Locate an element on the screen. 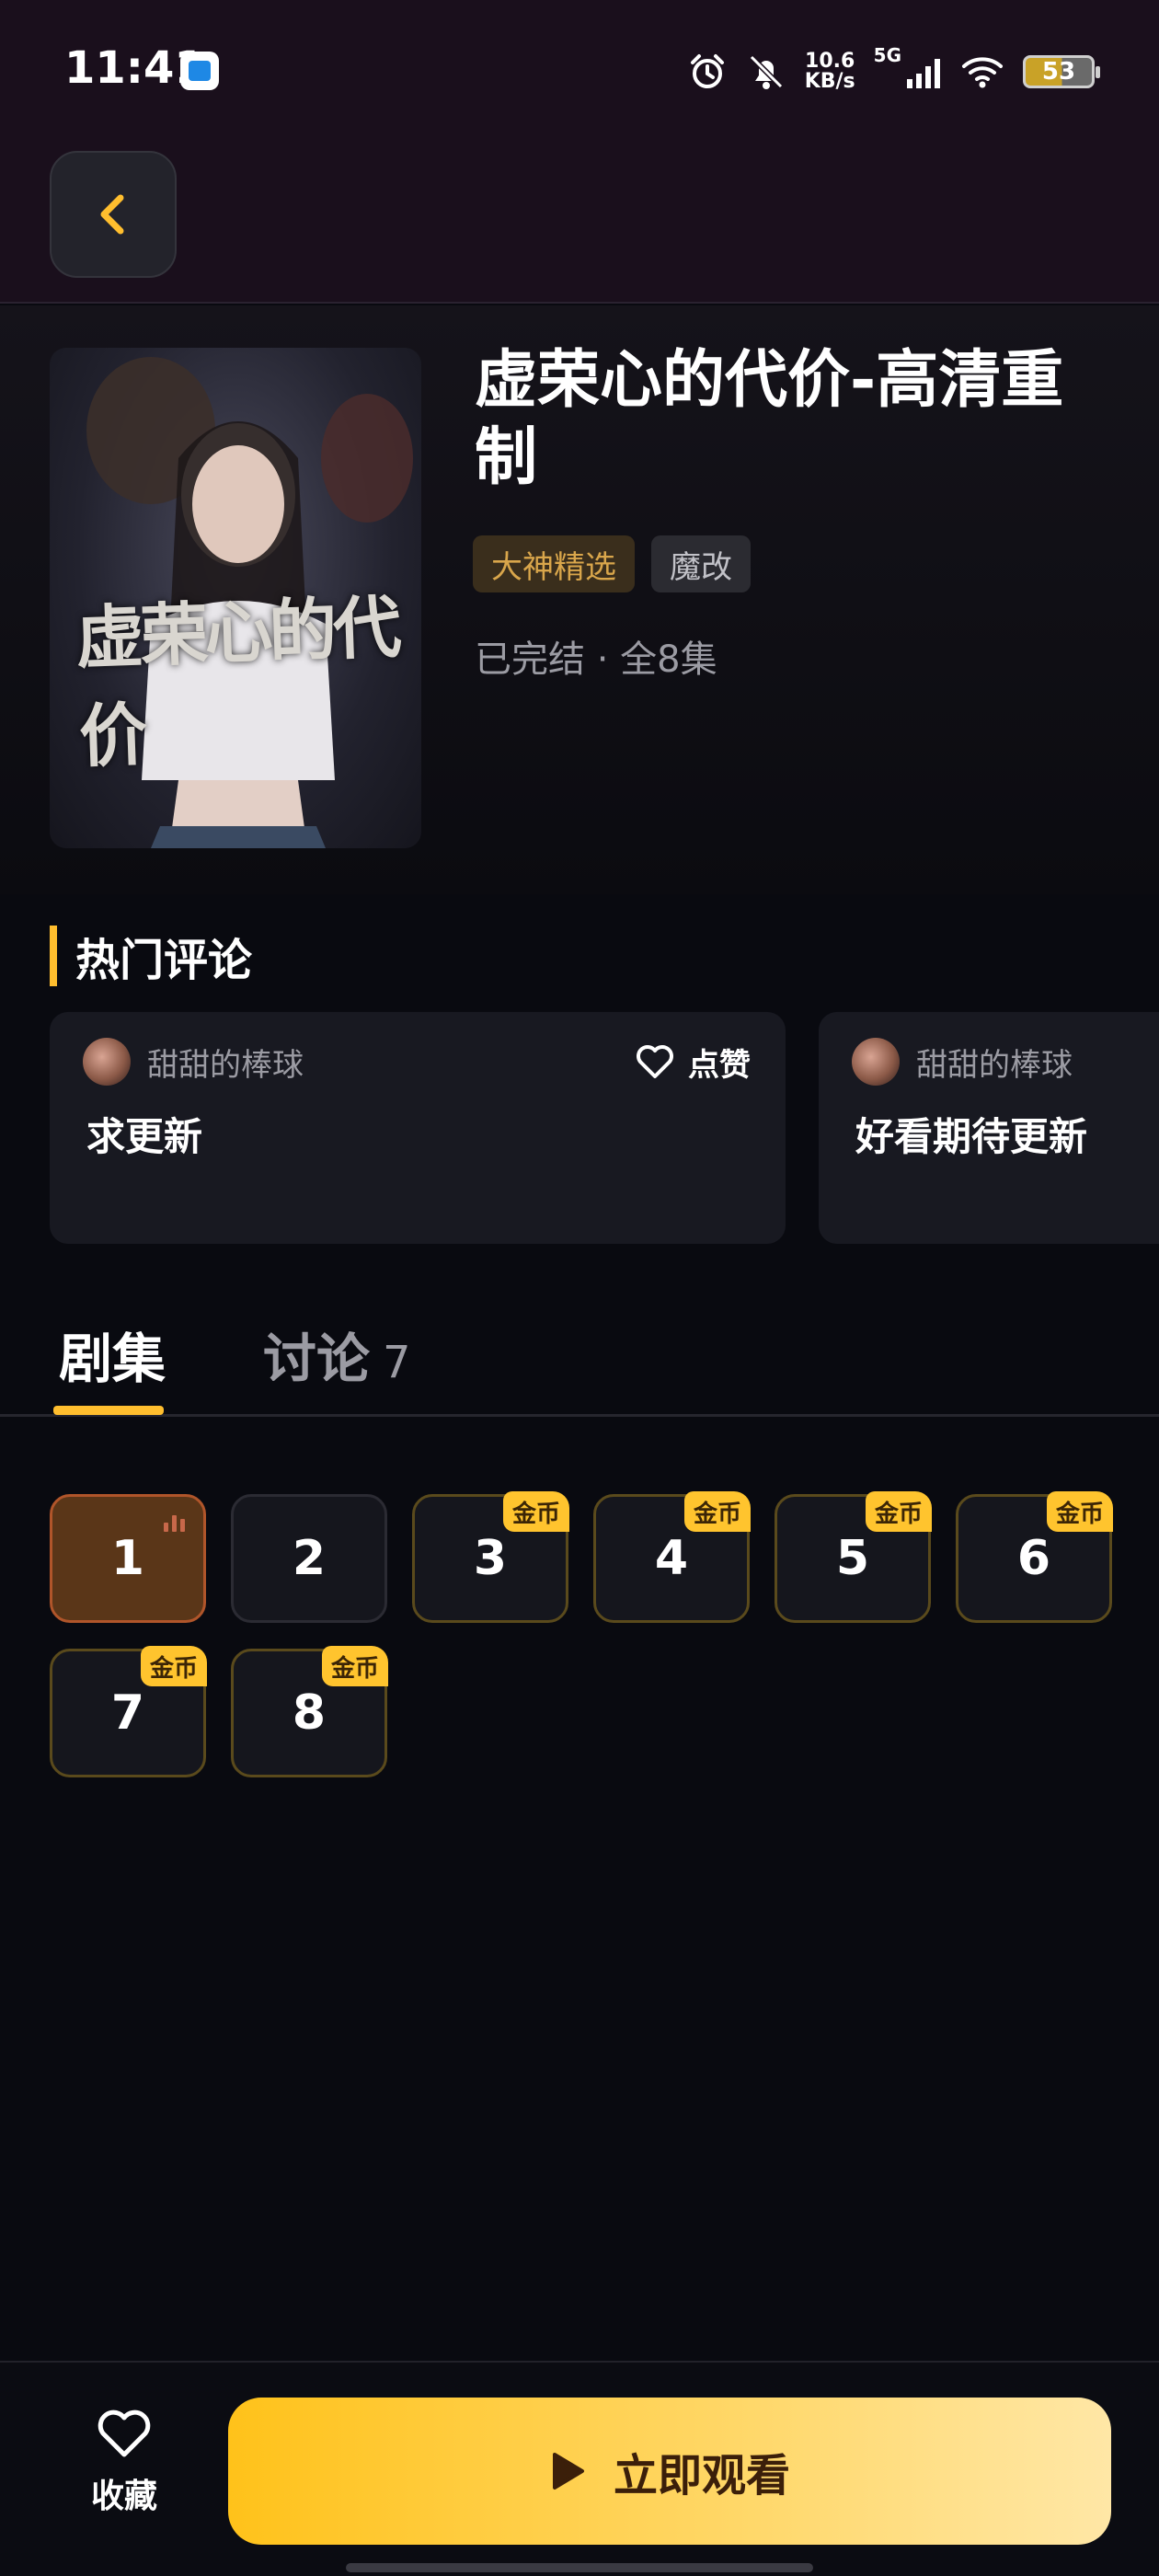  like-label: 点赞 is located at coordinates (719, 1065).